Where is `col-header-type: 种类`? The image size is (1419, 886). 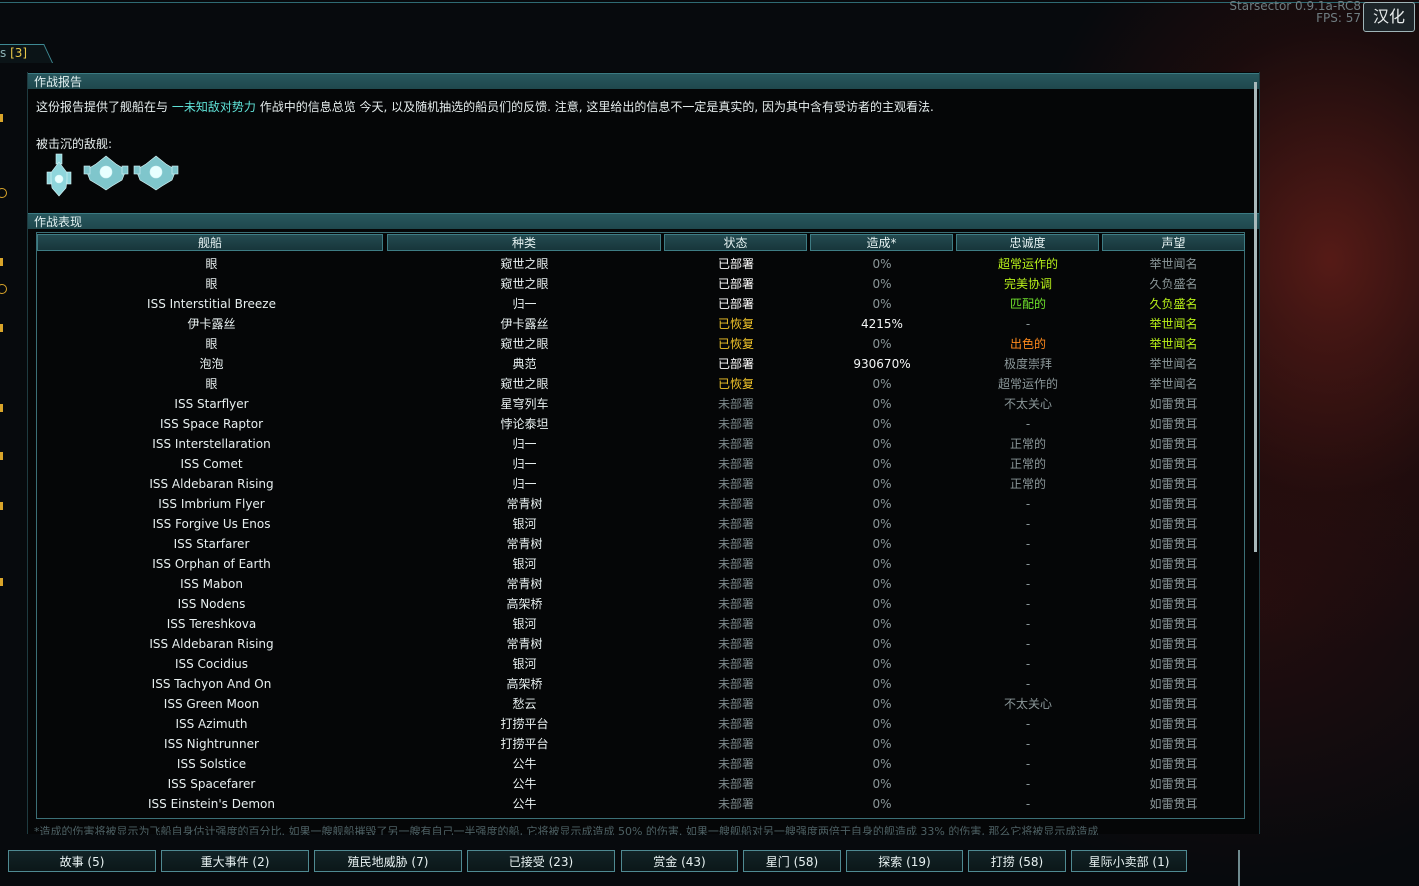 col-header-type: 种类 is located at coordinates (524, 242).